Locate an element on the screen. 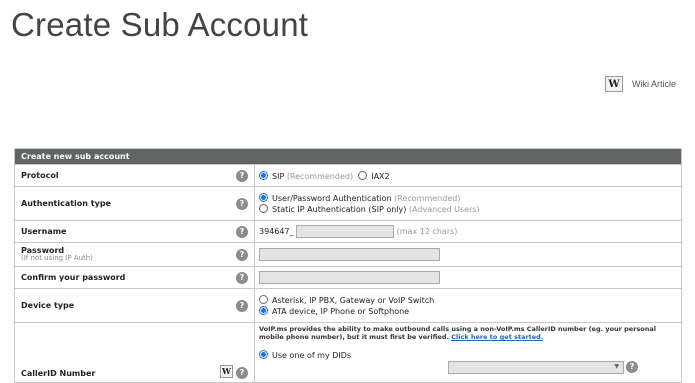  protocol-iax2-radio: IAX2 is located at coordinates (374, 175).